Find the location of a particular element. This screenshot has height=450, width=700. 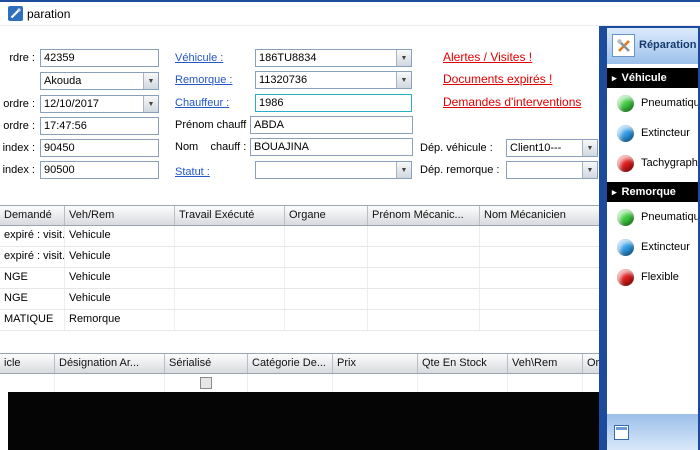

titlebar: paration is located at coordinates (350, 14).